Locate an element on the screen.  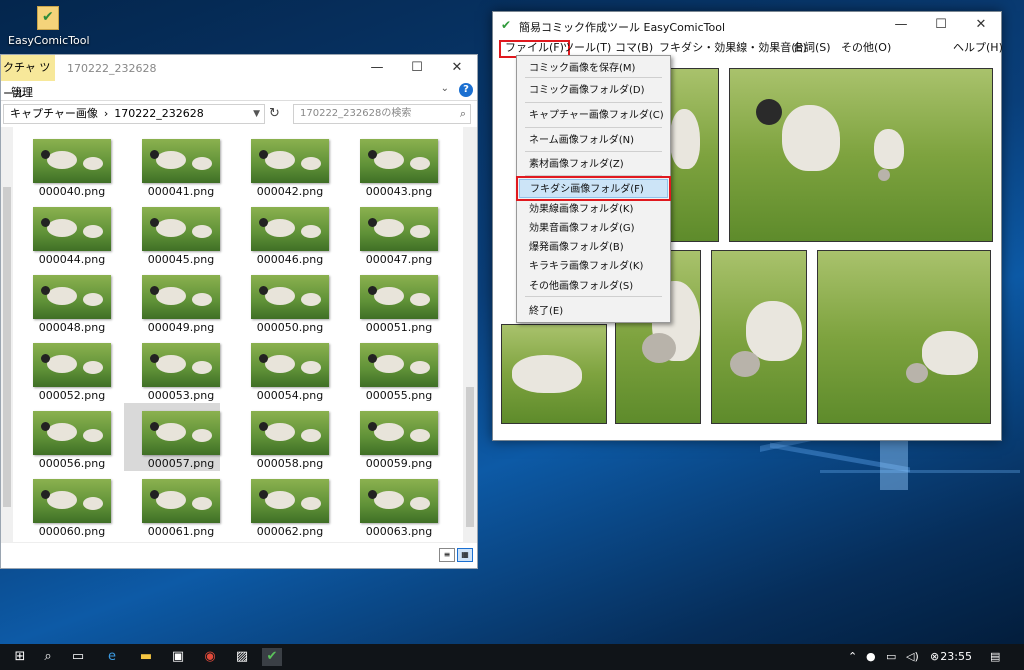
file-menu-item: 効果音画像フォルダ(G) is located at coordinates (593, 228).